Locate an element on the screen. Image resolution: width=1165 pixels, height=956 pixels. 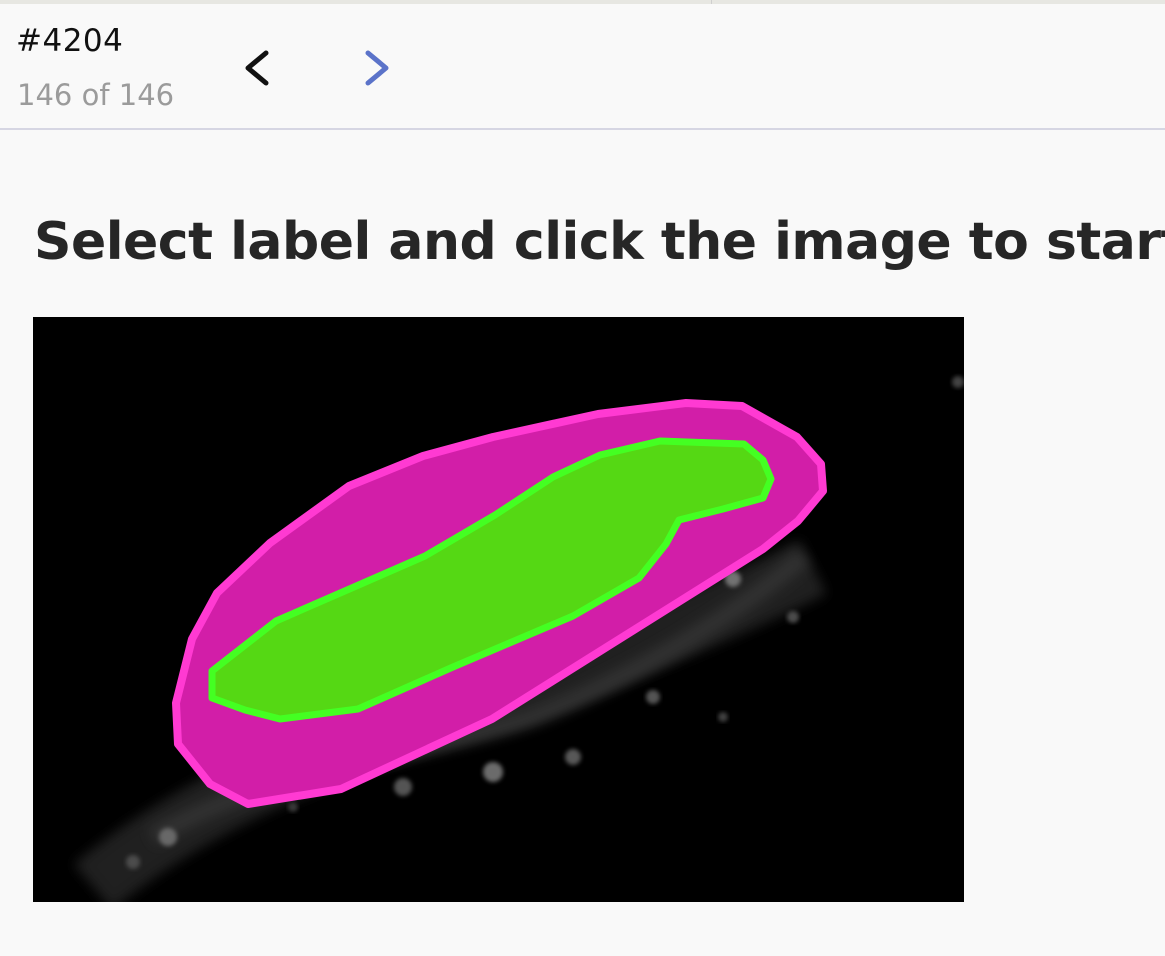
chevron-left-icon is located at coordinates (257, 68).